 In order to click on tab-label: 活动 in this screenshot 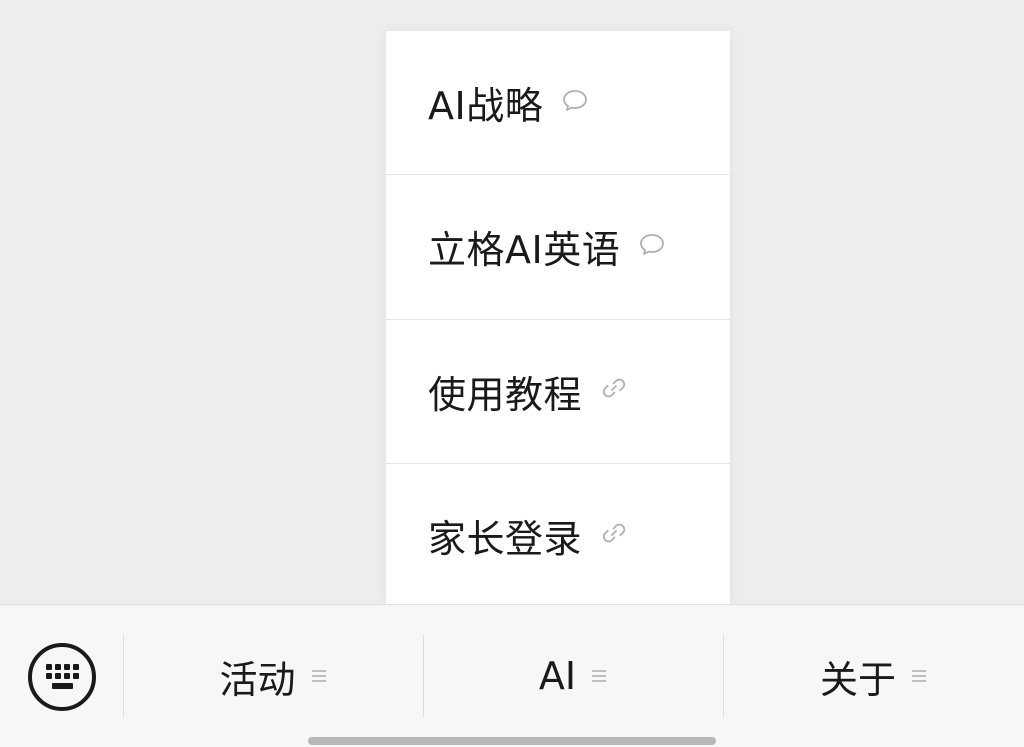, I will do `click(257, 679)`.